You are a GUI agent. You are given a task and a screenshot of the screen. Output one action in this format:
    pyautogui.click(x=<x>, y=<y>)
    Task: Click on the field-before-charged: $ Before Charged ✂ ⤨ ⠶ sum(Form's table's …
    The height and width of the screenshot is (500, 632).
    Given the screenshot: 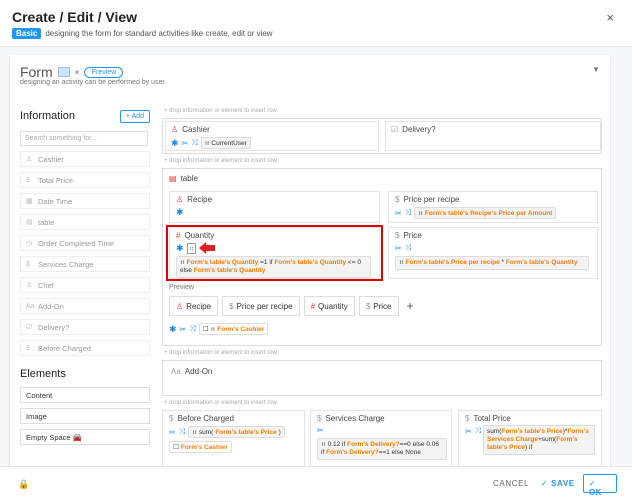 What is the action you would take?
    pyautogui.click(x=233, y=438)
    